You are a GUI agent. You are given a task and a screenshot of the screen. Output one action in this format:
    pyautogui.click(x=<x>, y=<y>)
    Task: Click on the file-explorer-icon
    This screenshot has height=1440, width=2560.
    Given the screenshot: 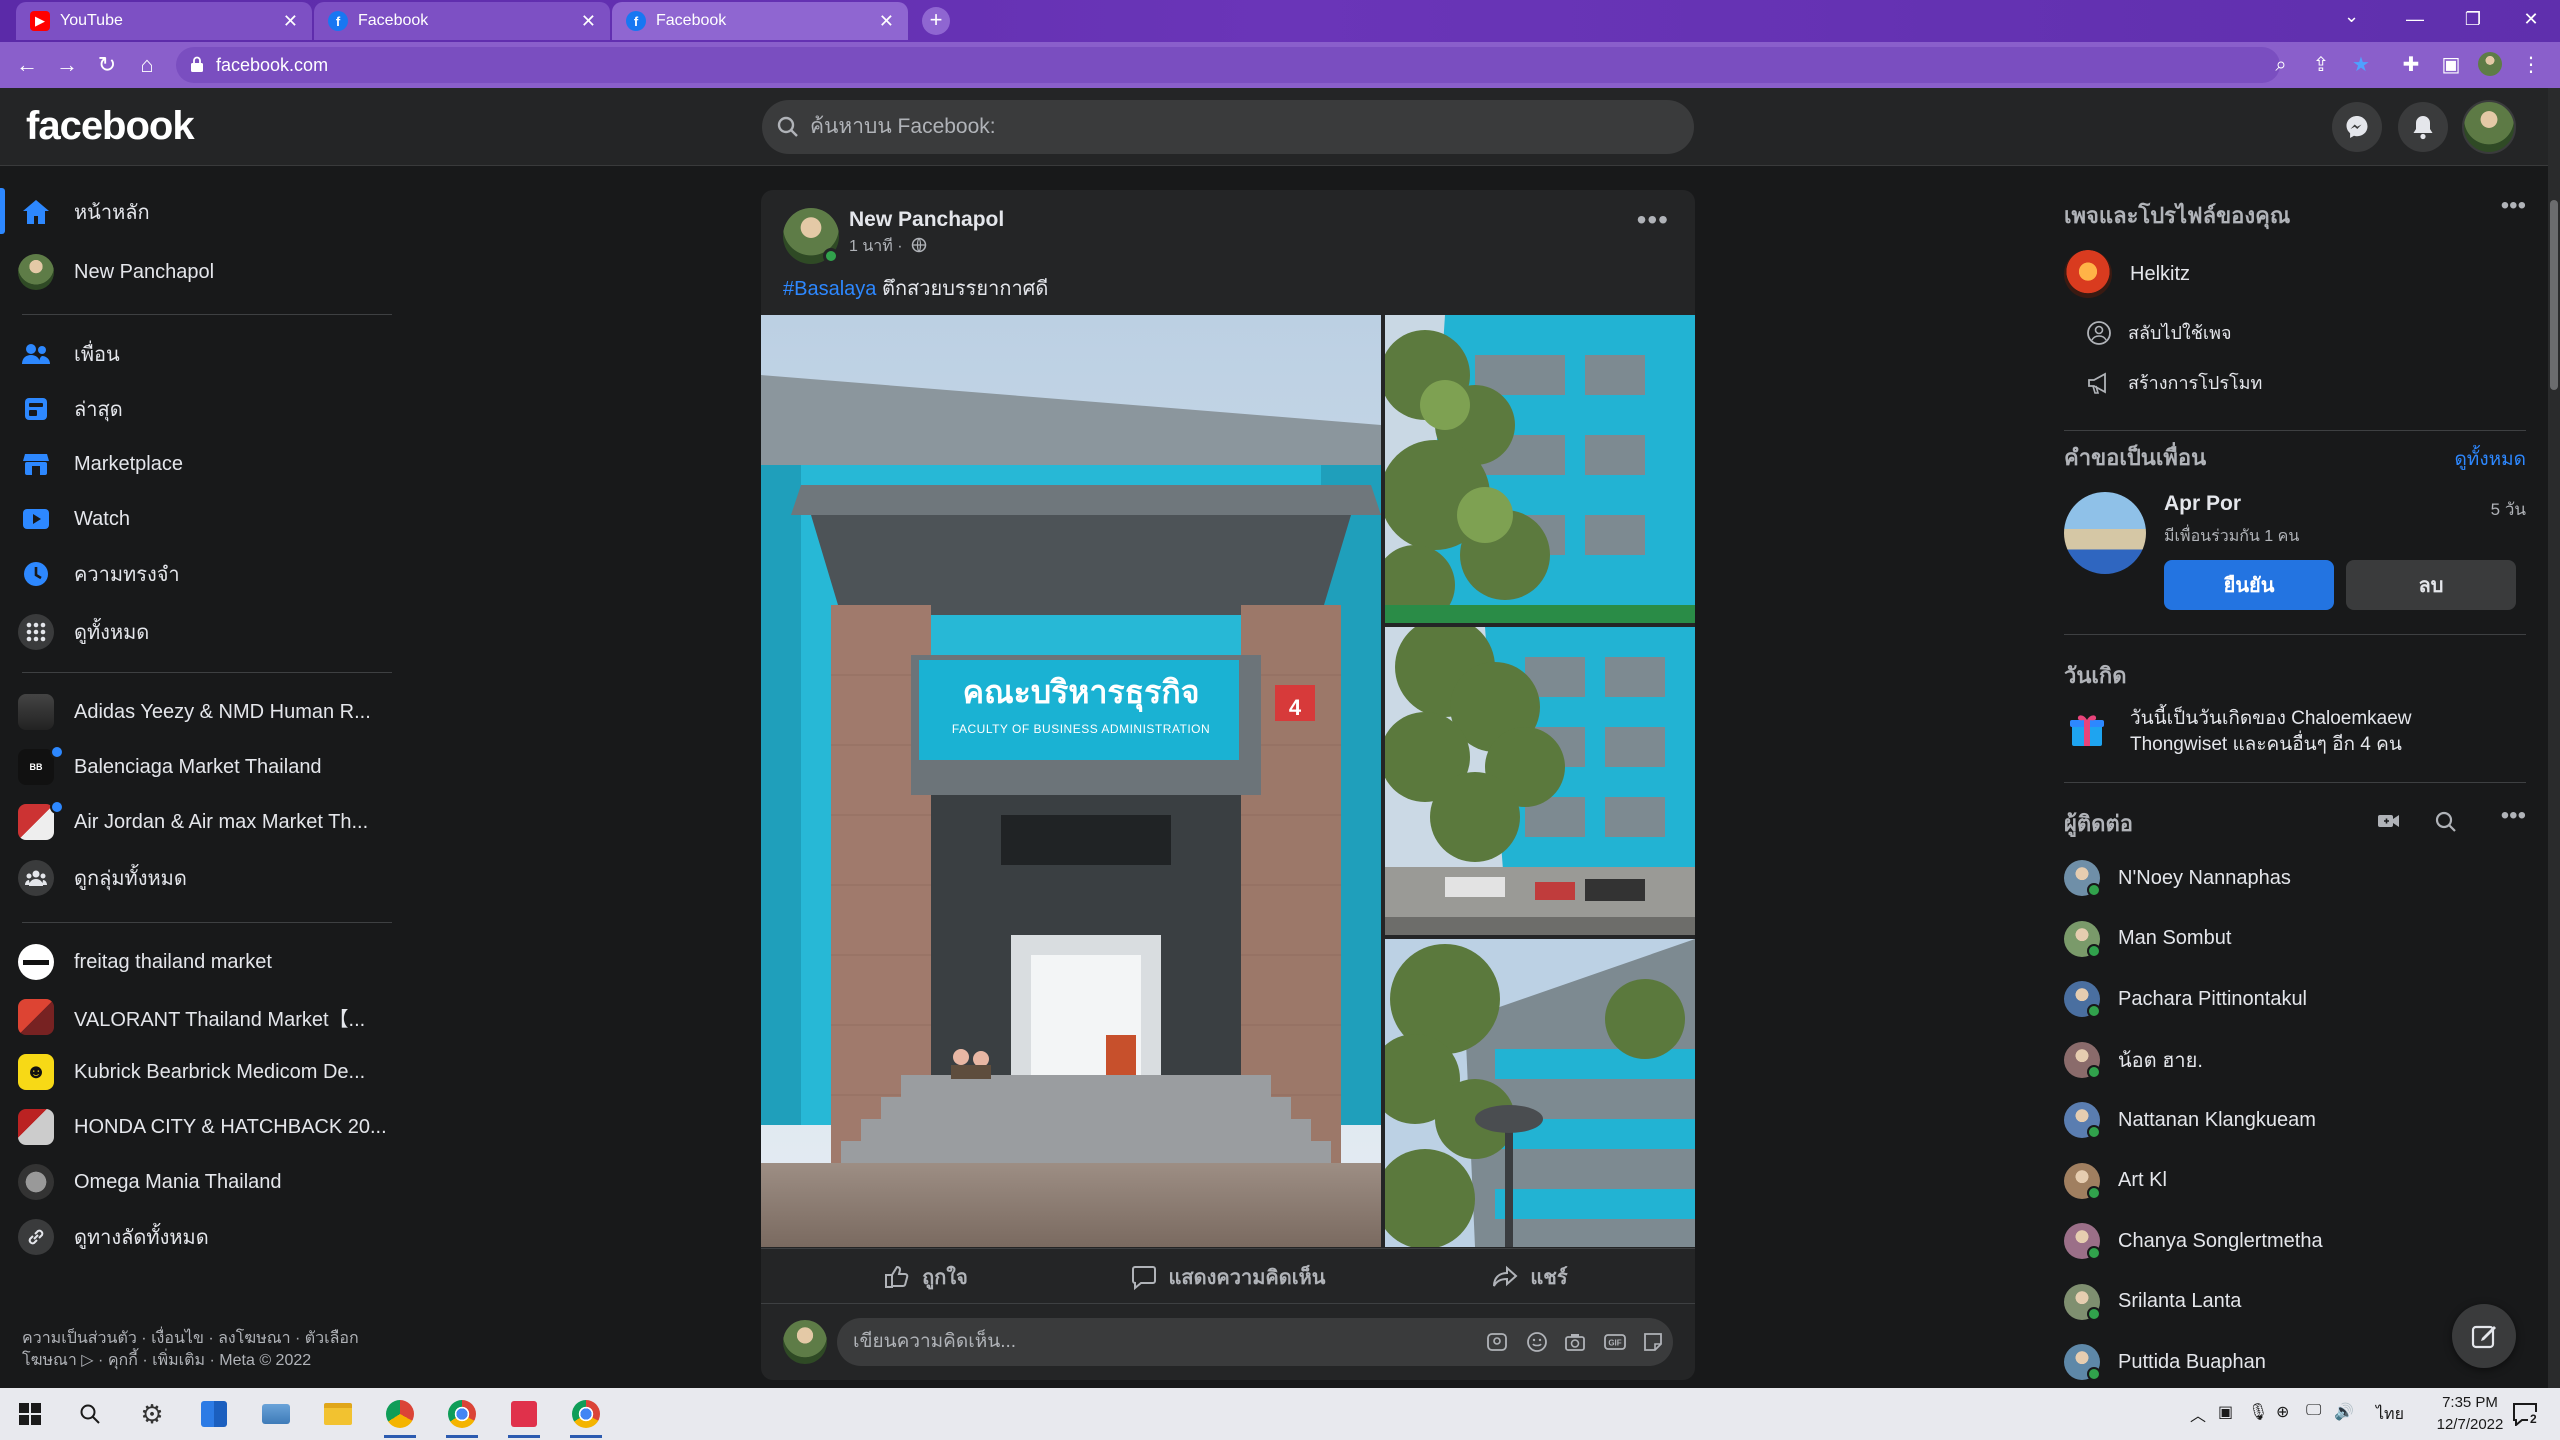 What is the action you would take?
    pyautogui.click(x=338, y=1414)
    